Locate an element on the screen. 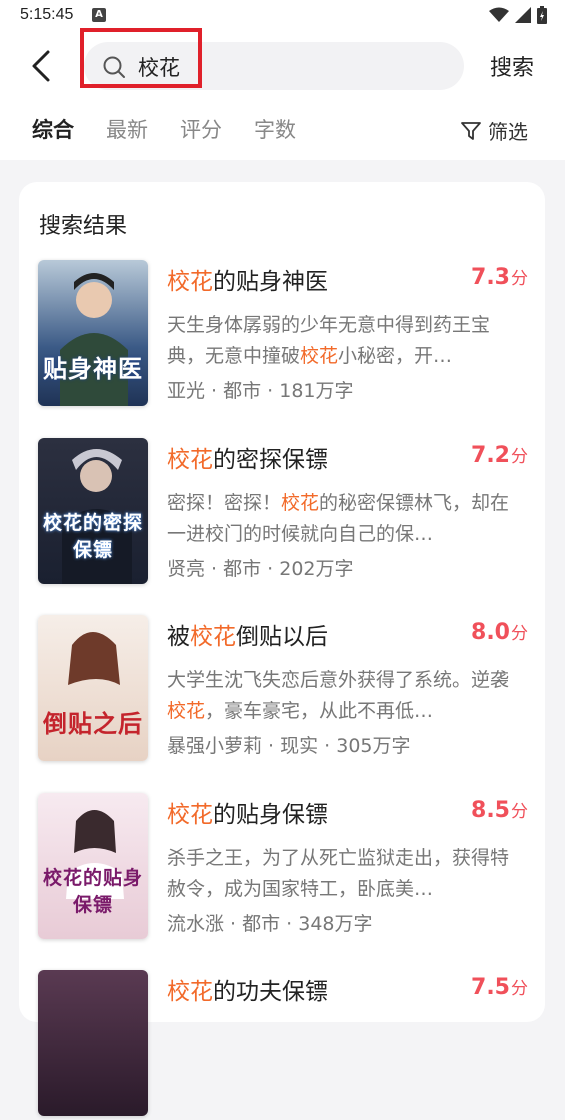  book-score: 7.2分 is located at coordinates (499, 455).